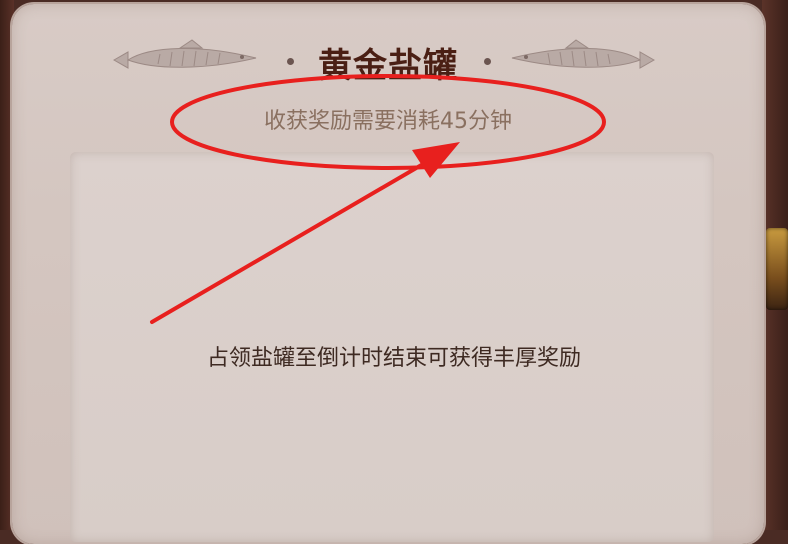  I want to click on reward-description: 占领盐罐至倒计时结束可获得丰厚奖励, so click(393, 358).